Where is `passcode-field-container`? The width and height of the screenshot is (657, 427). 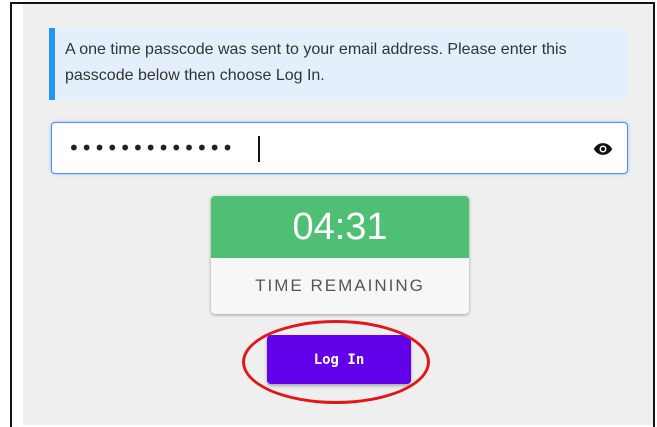
passcode-field-container is located at coordinates (339, 148).